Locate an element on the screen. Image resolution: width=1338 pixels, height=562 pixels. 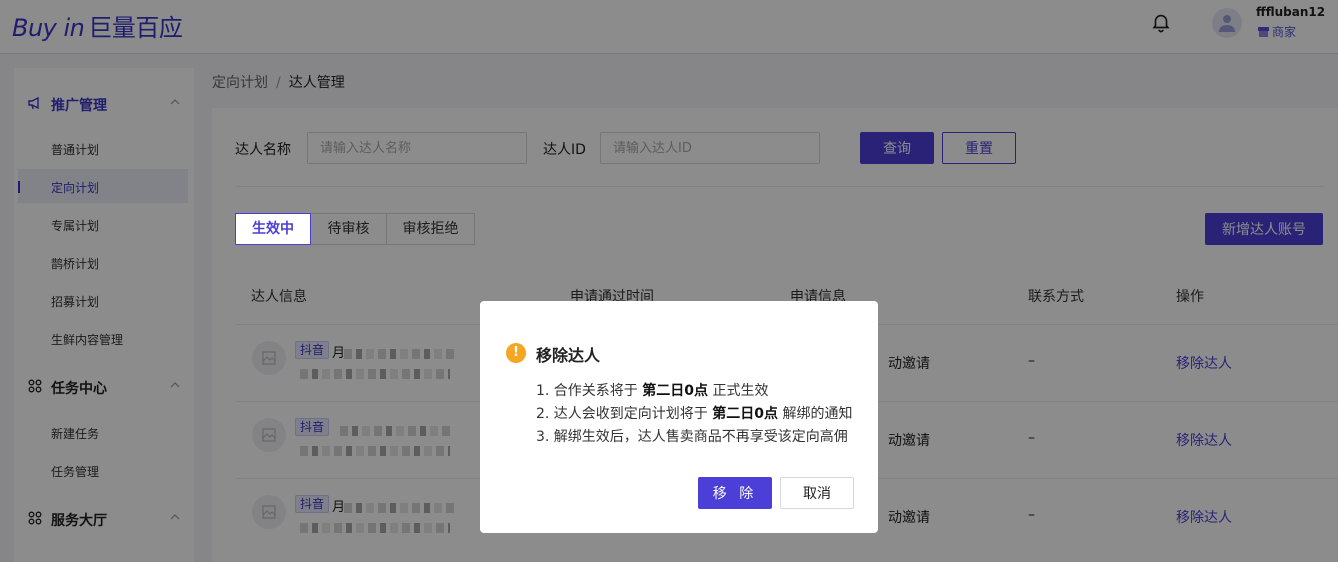
dialog-line-2: 2. 达人会收到定向计划将于 第二日0点 解绑的通知 is located at coordinates (694, 413).